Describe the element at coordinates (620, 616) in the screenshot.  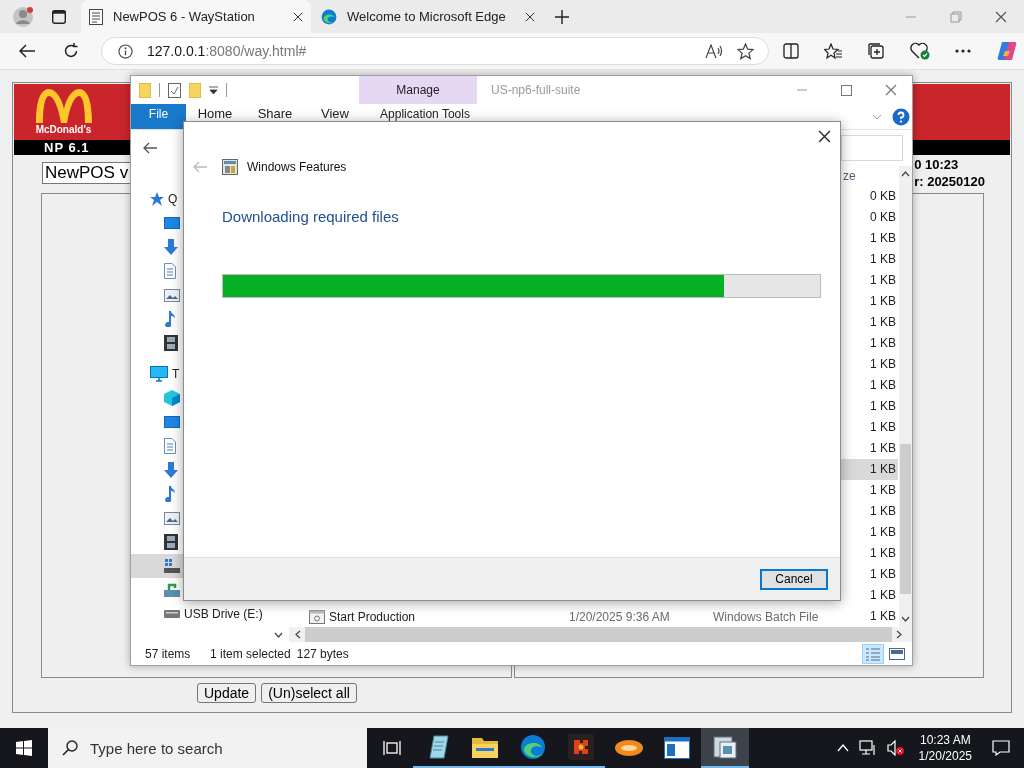
I see `date-cell-text: 1/20/2025 9:36 AM` at that location.